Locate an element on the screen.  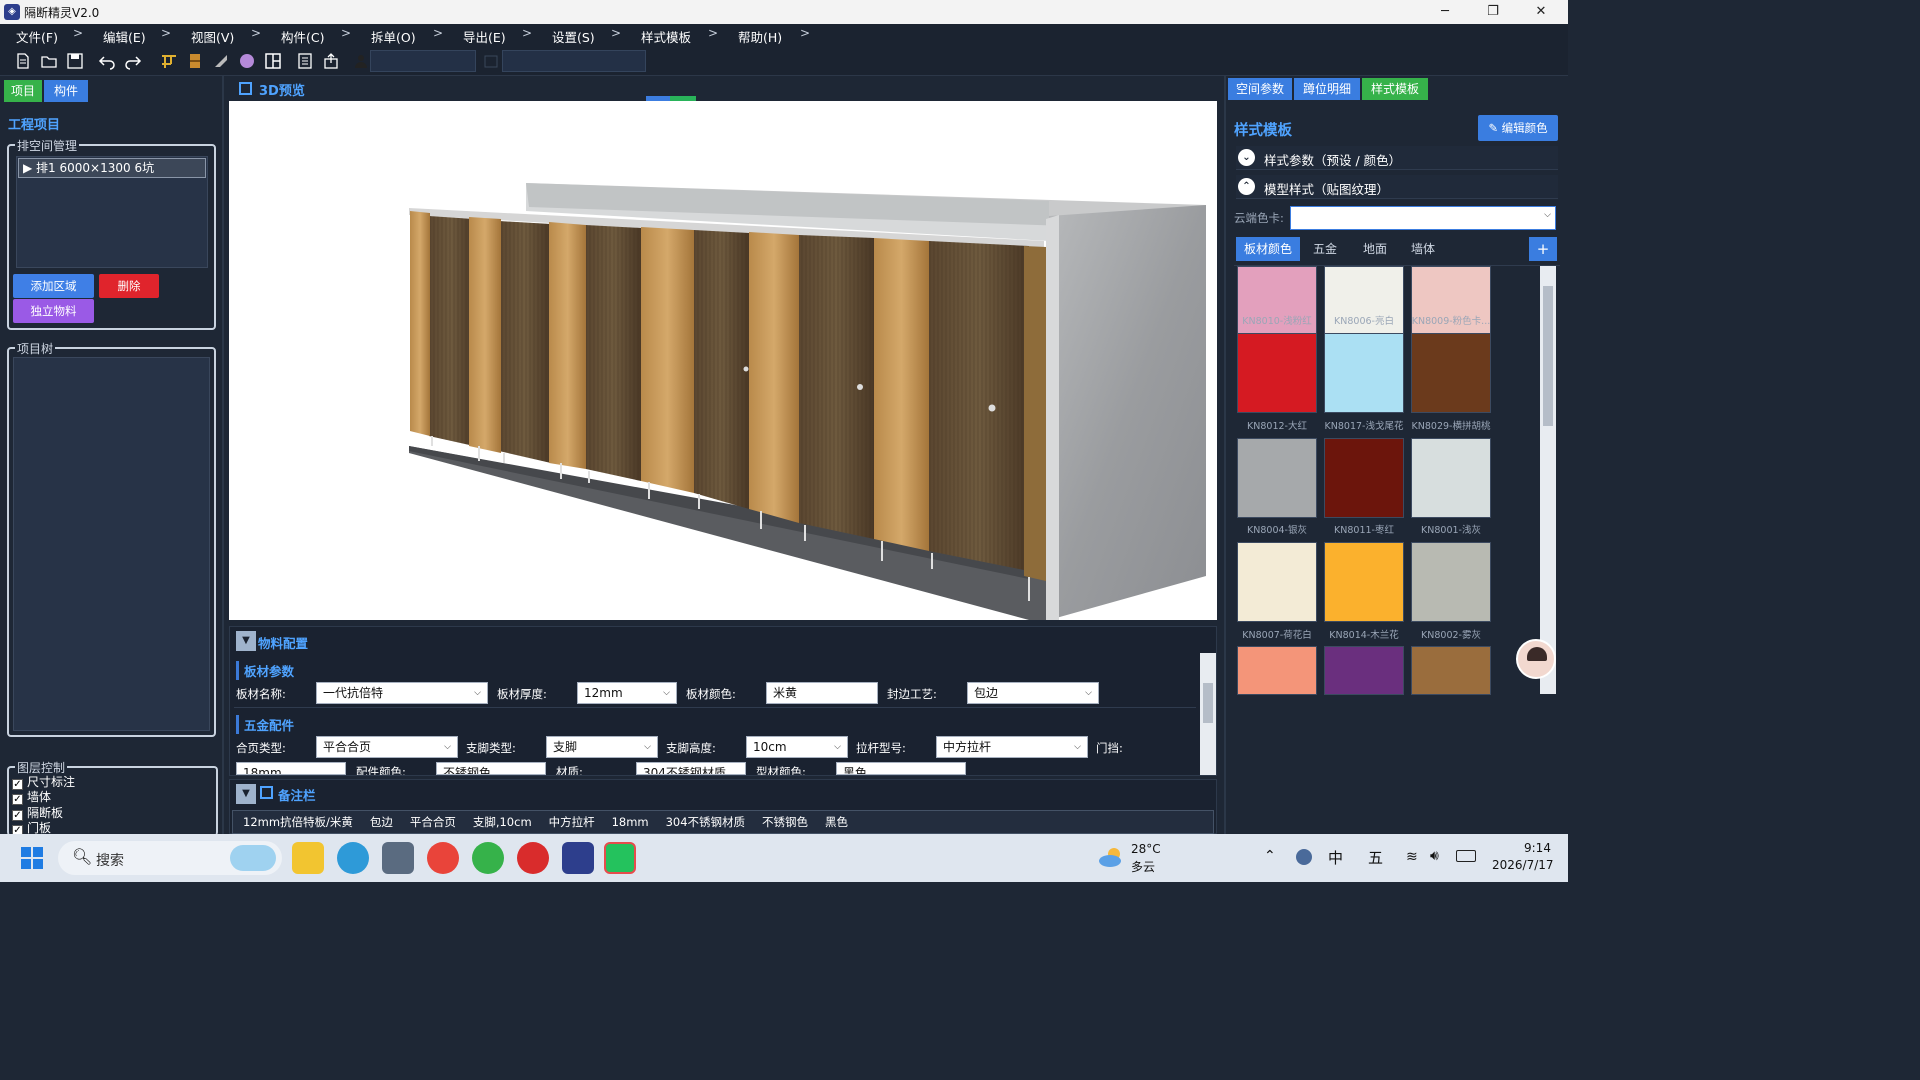
clock-time: 9:14 is located at coordinates (1537, 848).